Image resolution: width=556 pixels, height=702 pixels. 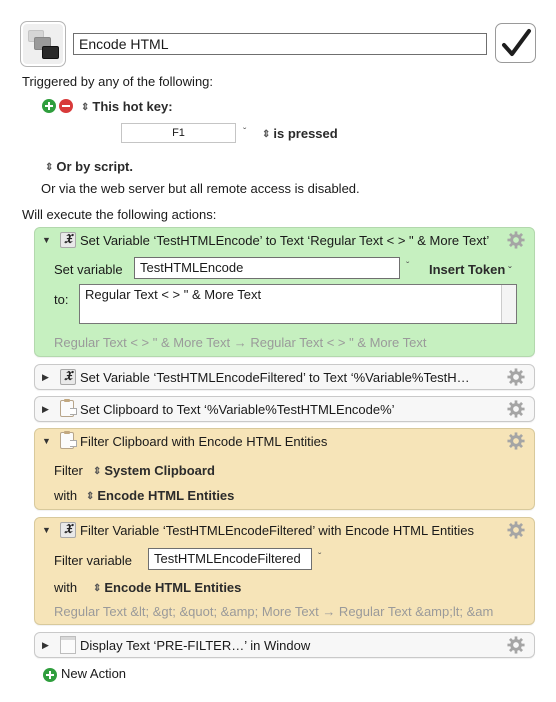 I want to click on hotkey-input: F1, so click(x=178, y=133).